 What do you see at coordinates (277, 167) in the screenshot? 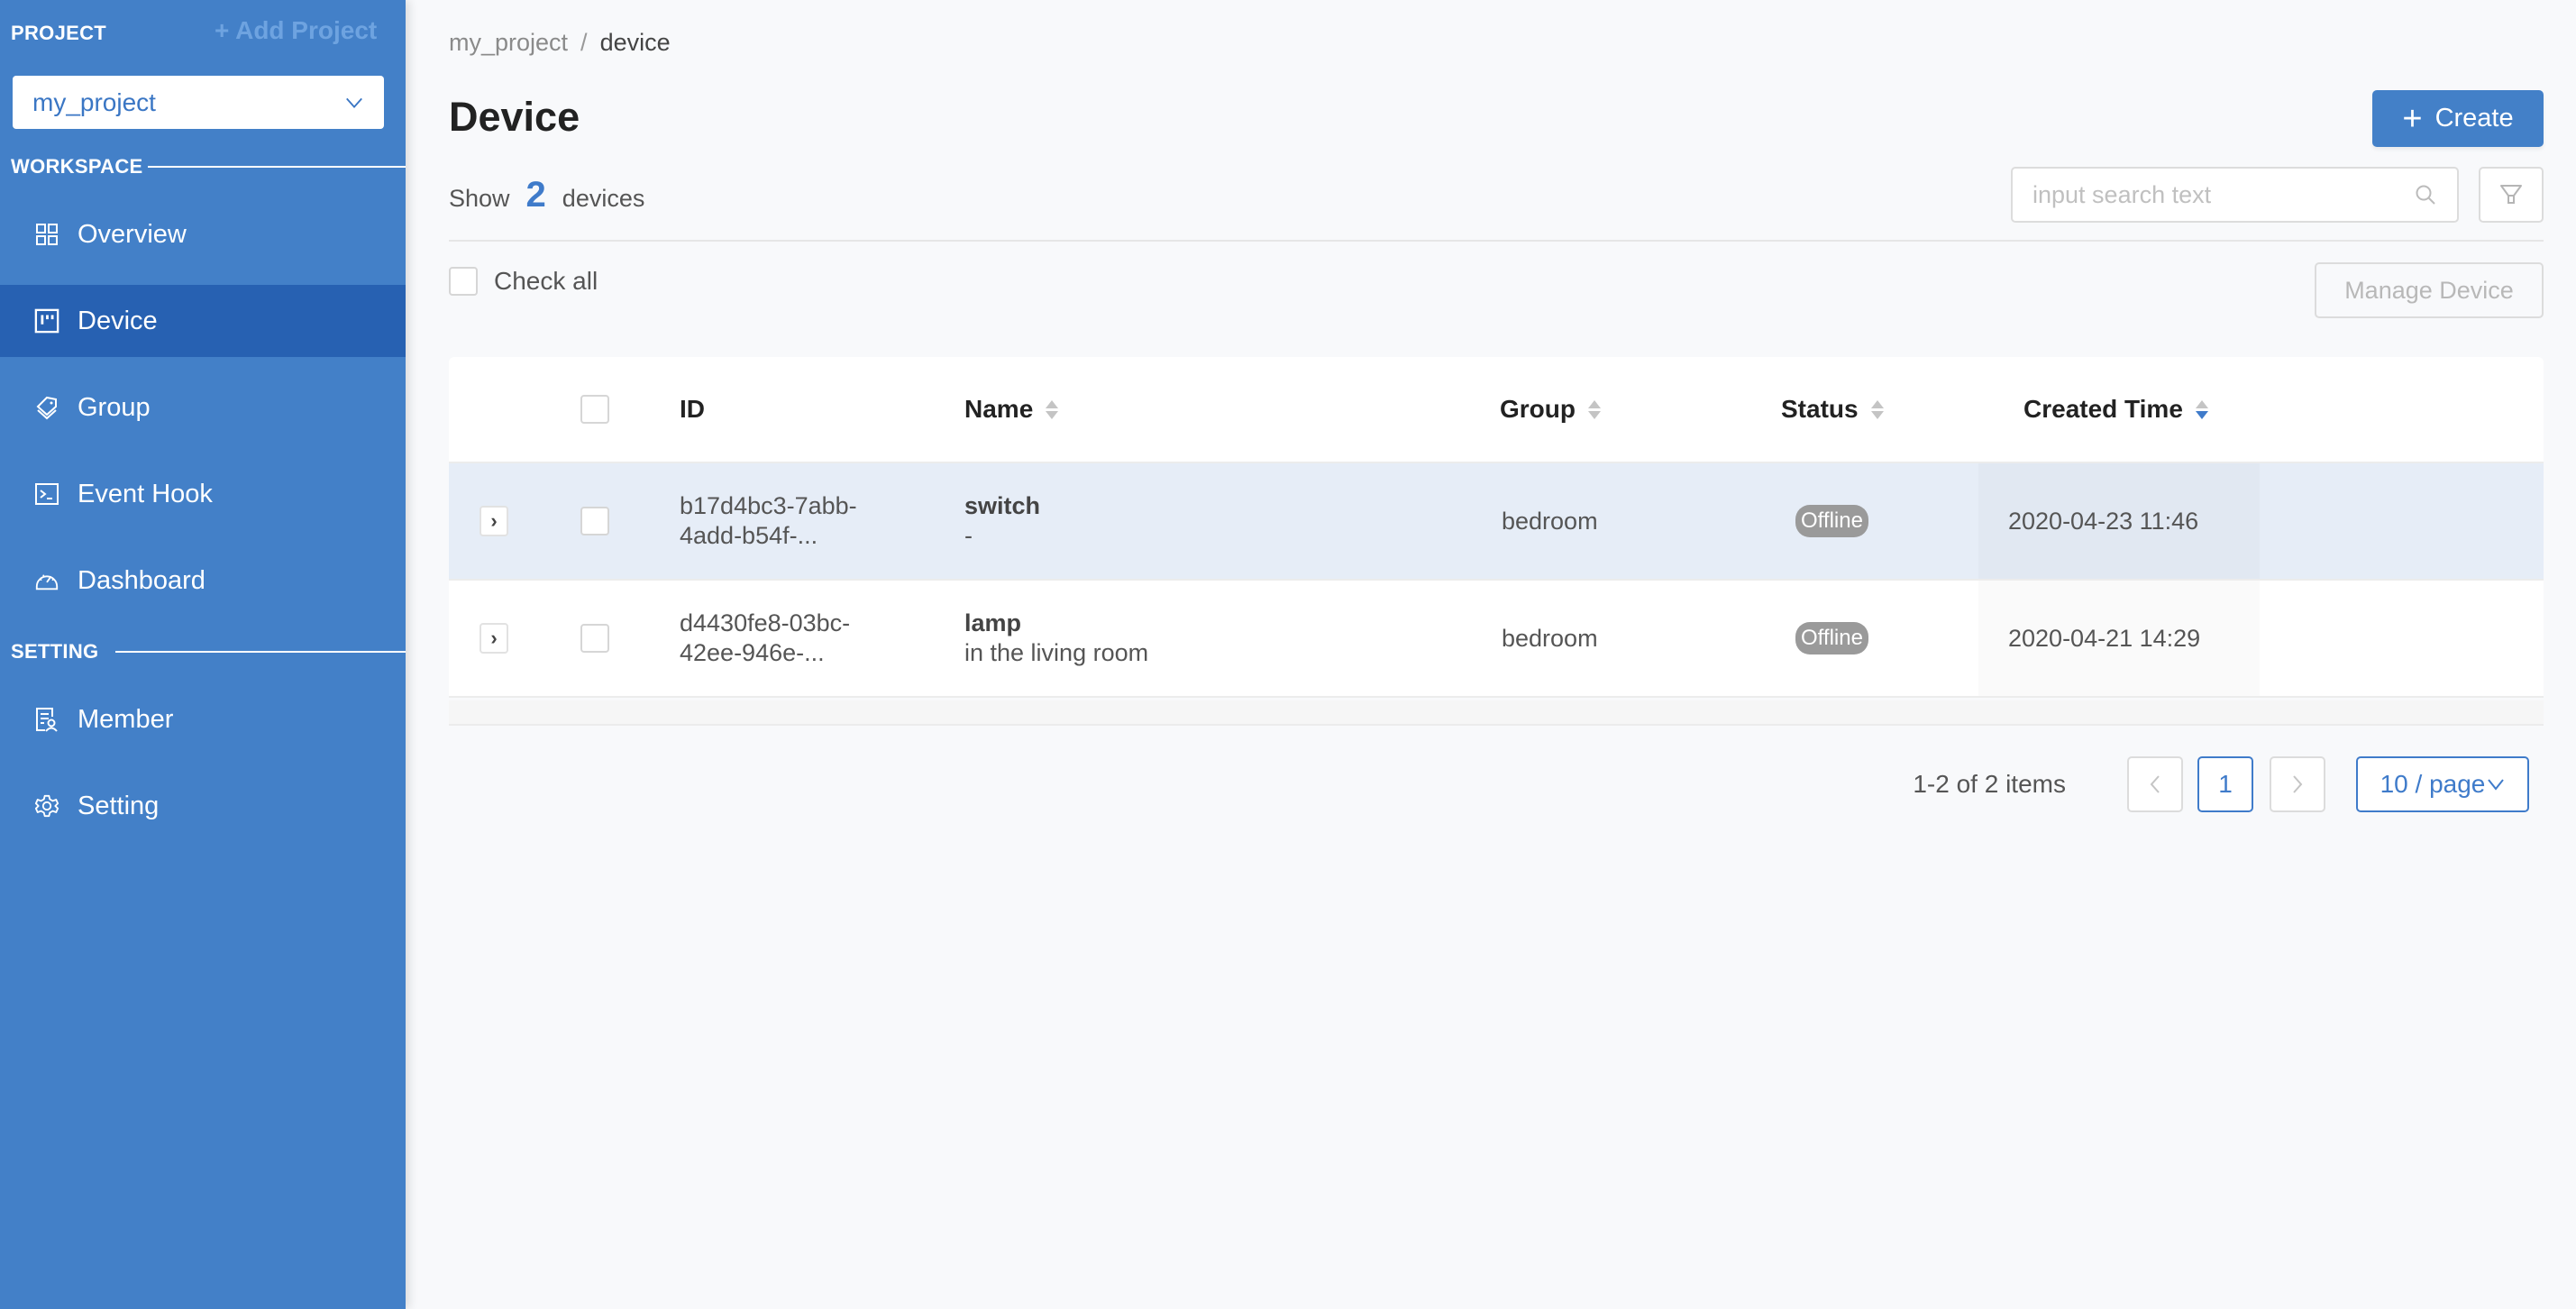
I see `workspace-divider` at bounding box center [277, 167].